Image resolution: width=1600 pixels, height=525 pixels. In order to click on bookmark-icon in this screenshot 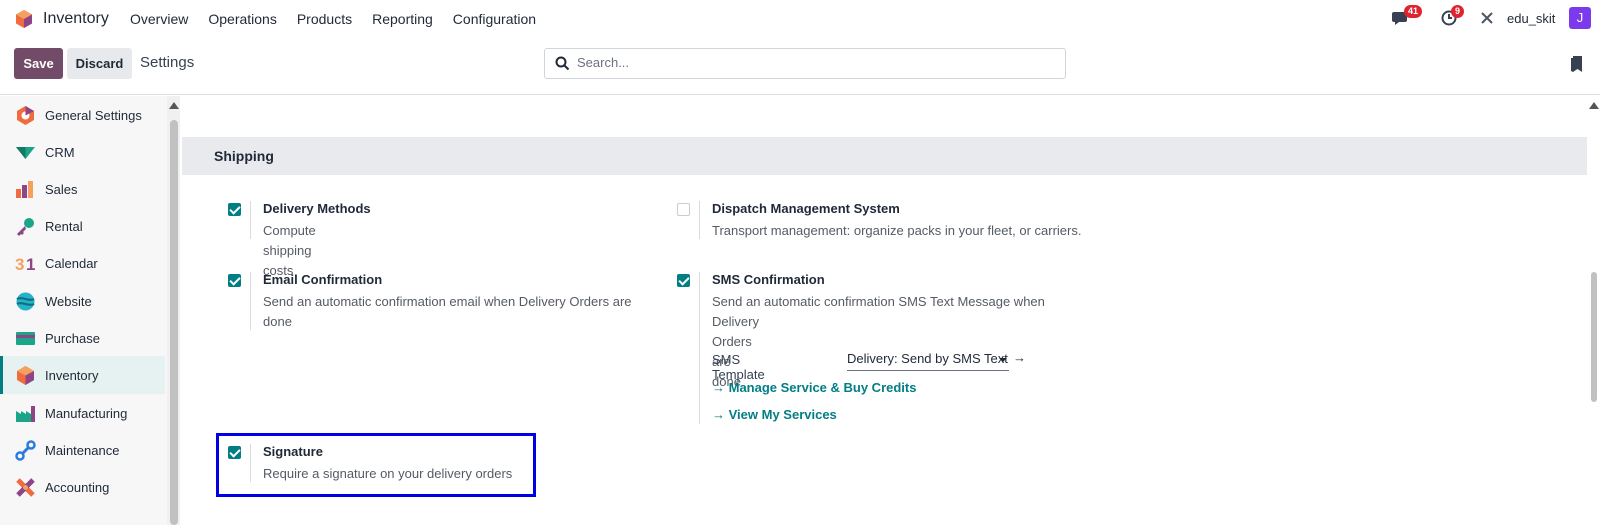, I will do `click(1577, 64)`.